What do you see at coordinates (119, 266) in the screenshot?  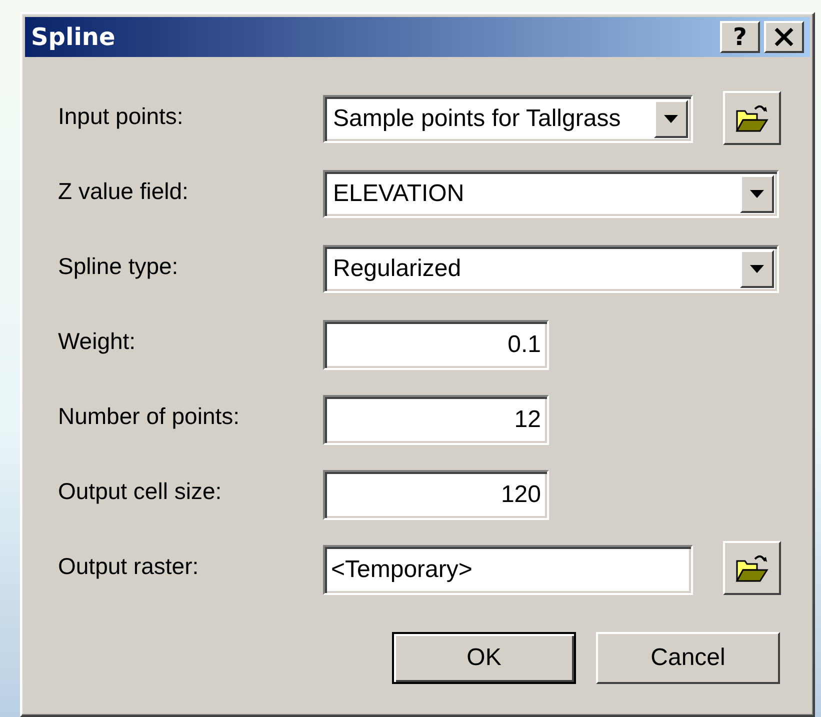 I see `field-label: Spline type:` at bounding box center [119, 266].